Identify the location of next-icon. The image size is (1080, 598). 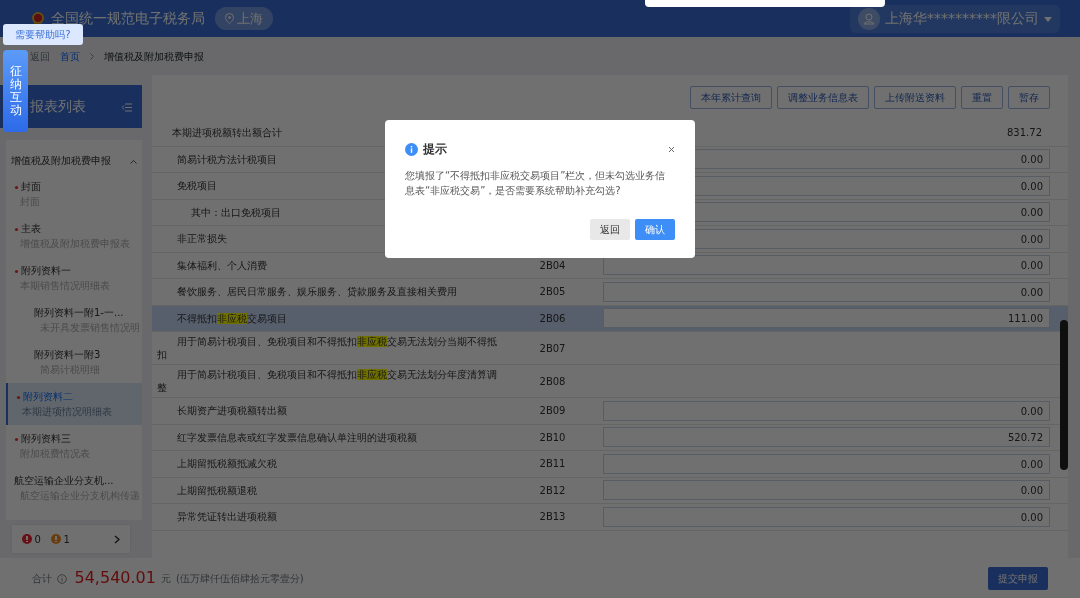
(117, 539).